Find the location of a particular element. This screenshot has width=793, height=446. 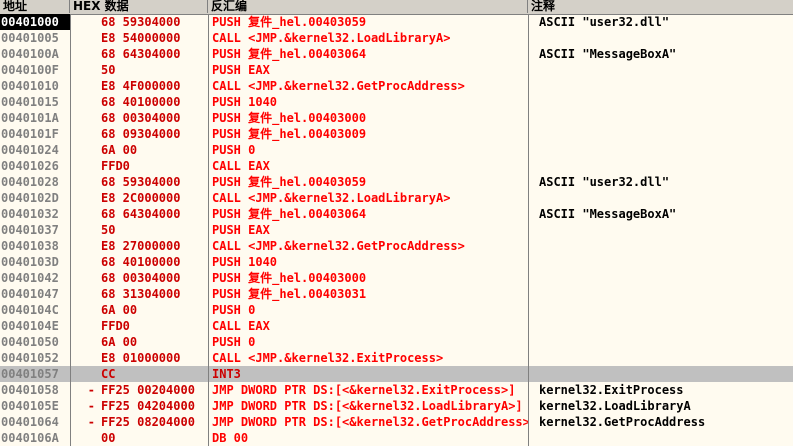

hex-cell: E8 54000000 is located at coordinates (139, 38).